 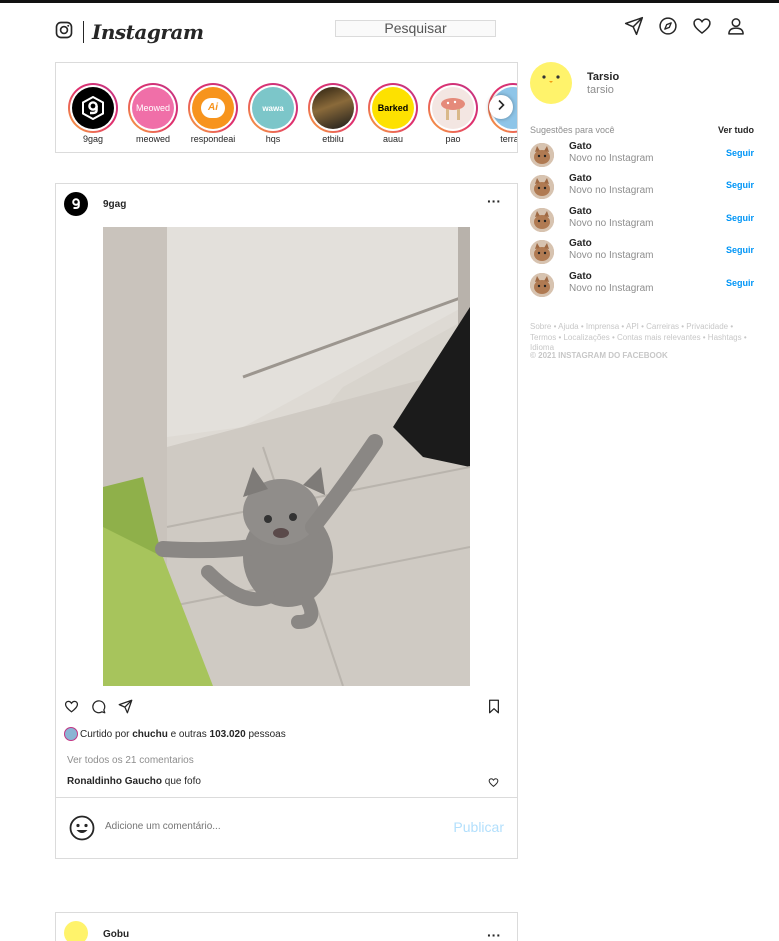 What do you see at coordinates (267, 734) in the screenshot?
I see `likes-suffix: pessoas` at bounding box center [267, 734].